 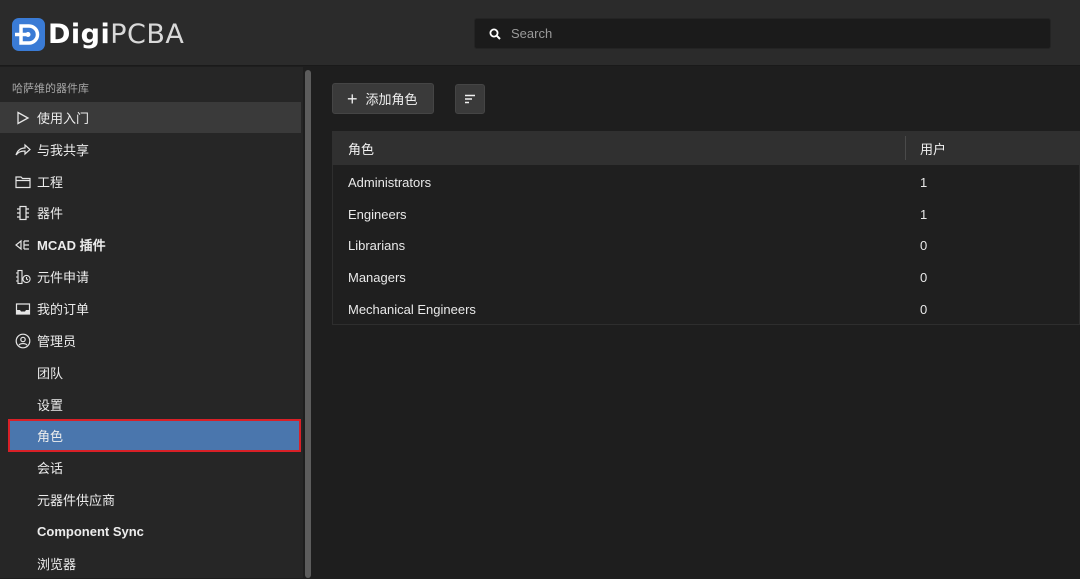 What do you see at coordinates (63, 118) in the screenshot?
I see `sidebar-item-label: 使用入门` at bounding box center [63, 118].